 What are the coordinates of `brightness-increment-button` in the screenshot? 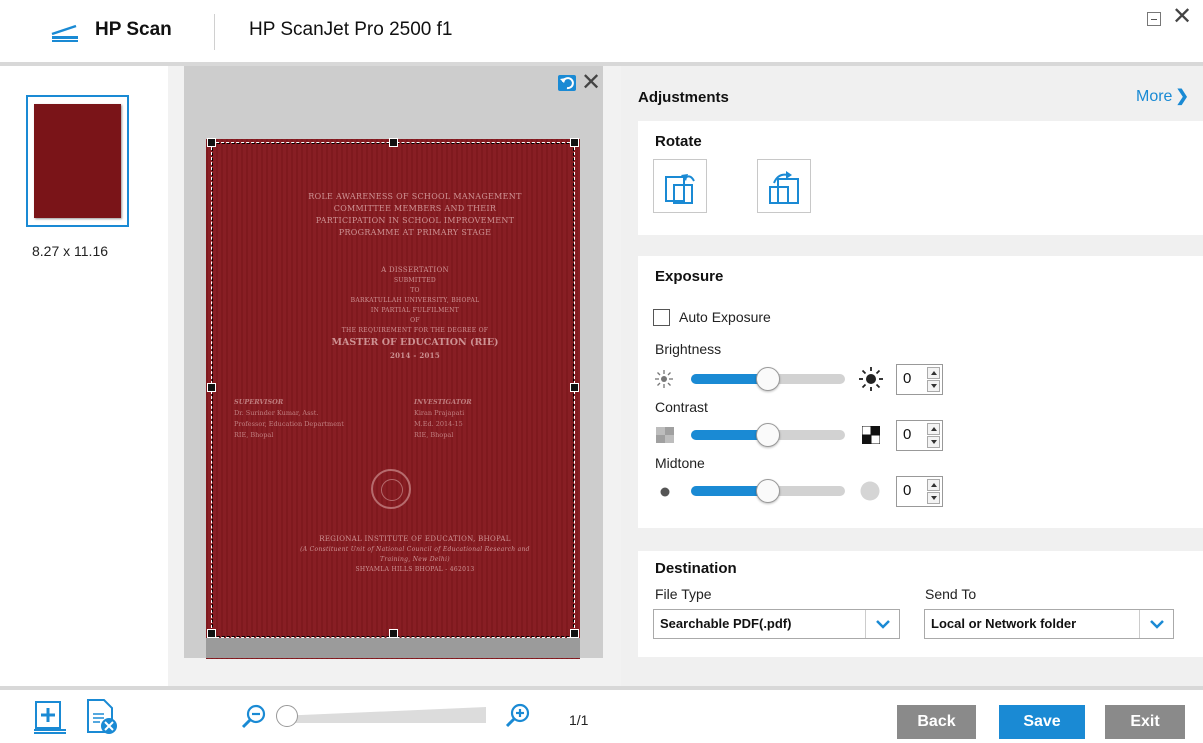 It's located at (933, 373).